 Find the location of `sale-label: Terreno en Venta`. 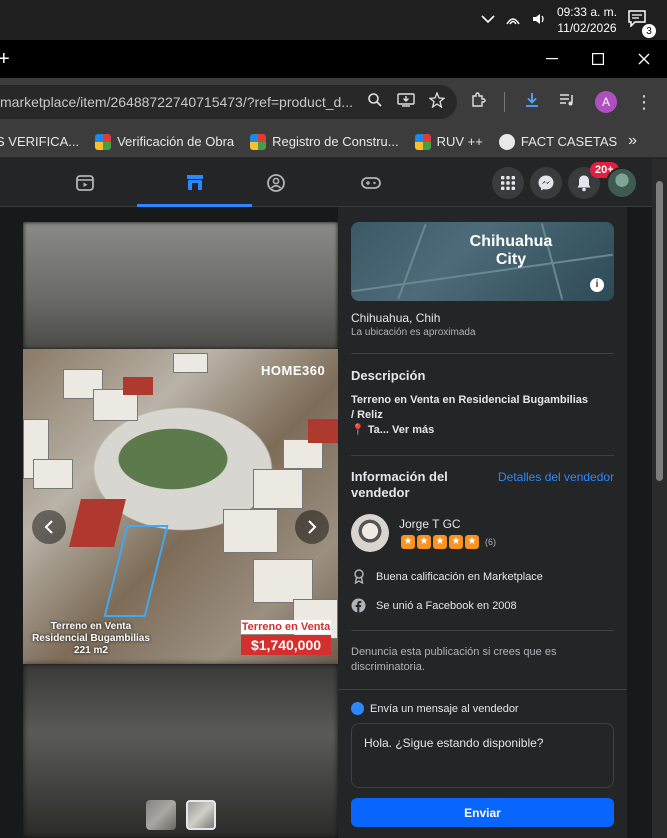

sale-label: Terreno en Venta is located at coordinates (286, 627).